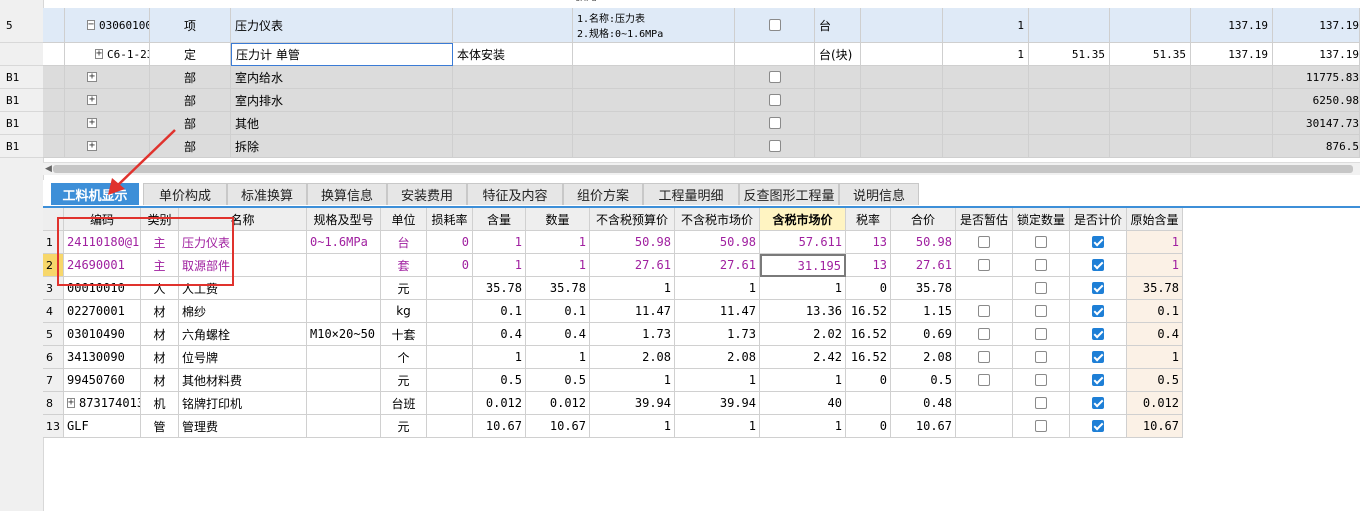 The height and width of the screenshot is (511, 1360). What do you see at coordinates (48, 169) in the screenshot?
I see `scroll-left-arrow-icon: ◀` at bounding box center [48, 169].